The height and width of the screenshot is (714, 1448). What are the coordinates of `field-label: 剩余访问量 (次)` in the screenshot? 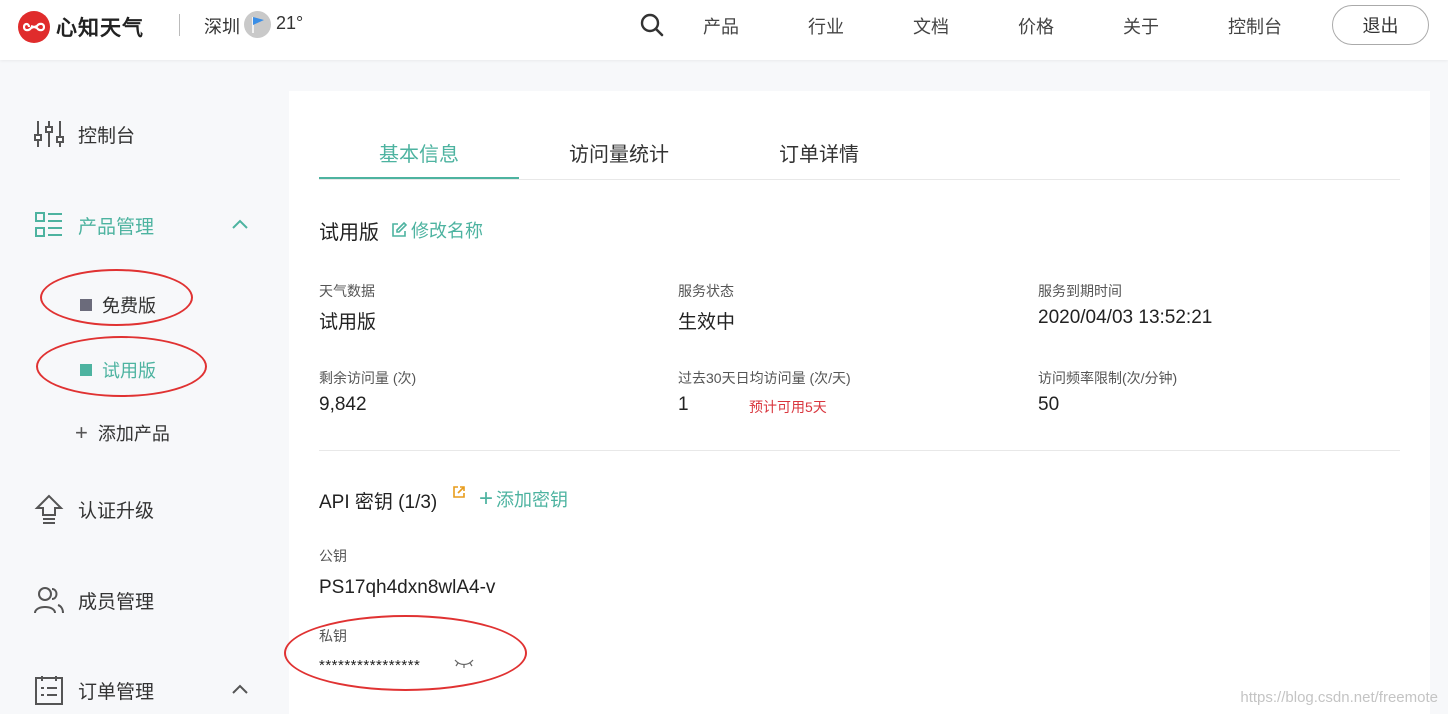 It's located at (368, 378).